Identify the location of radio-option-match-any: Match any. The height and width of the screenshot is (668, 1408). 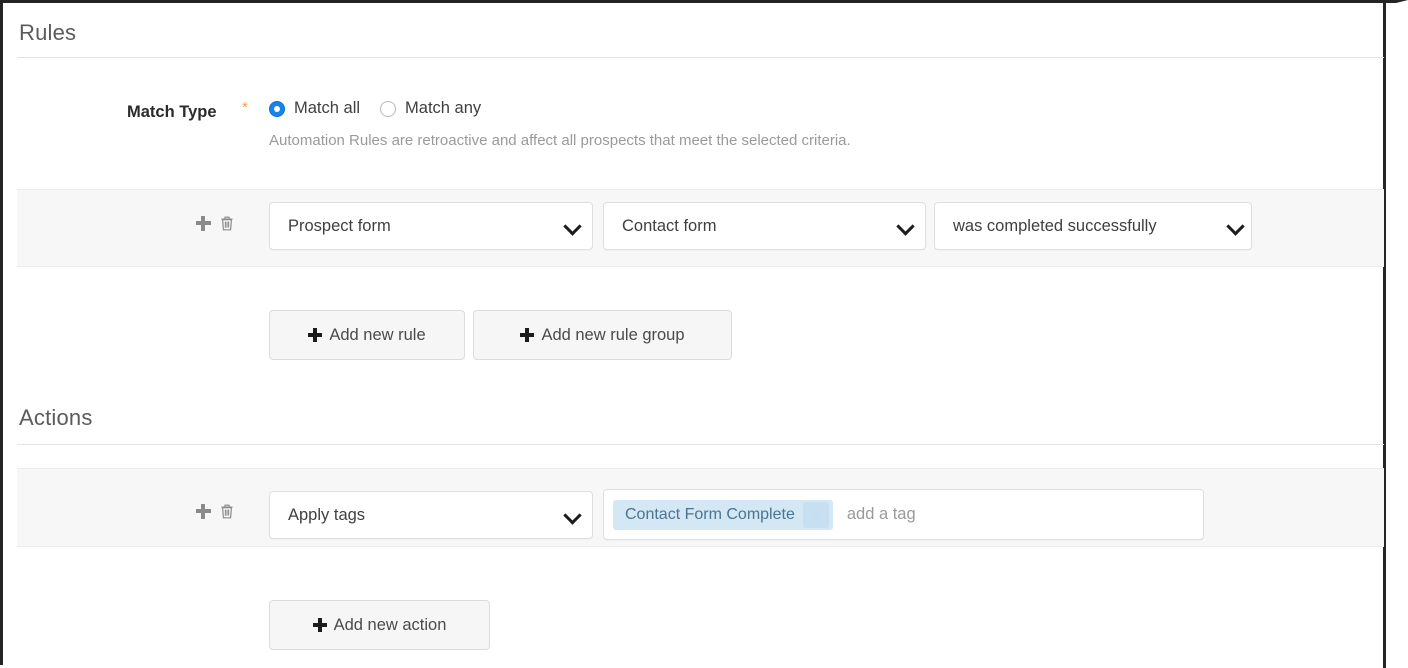
(430, 108).